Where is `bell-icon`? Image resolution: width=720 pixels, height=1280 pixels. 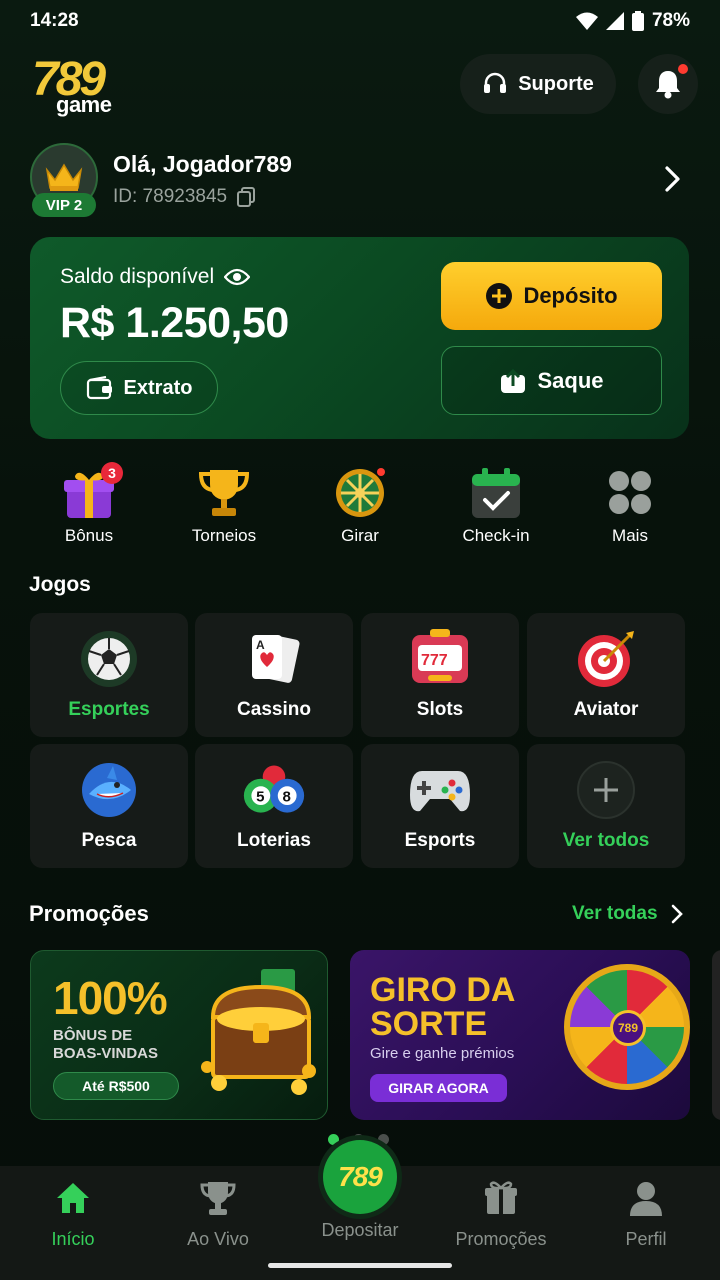
bell-icon is located at coordinates (668, 85).